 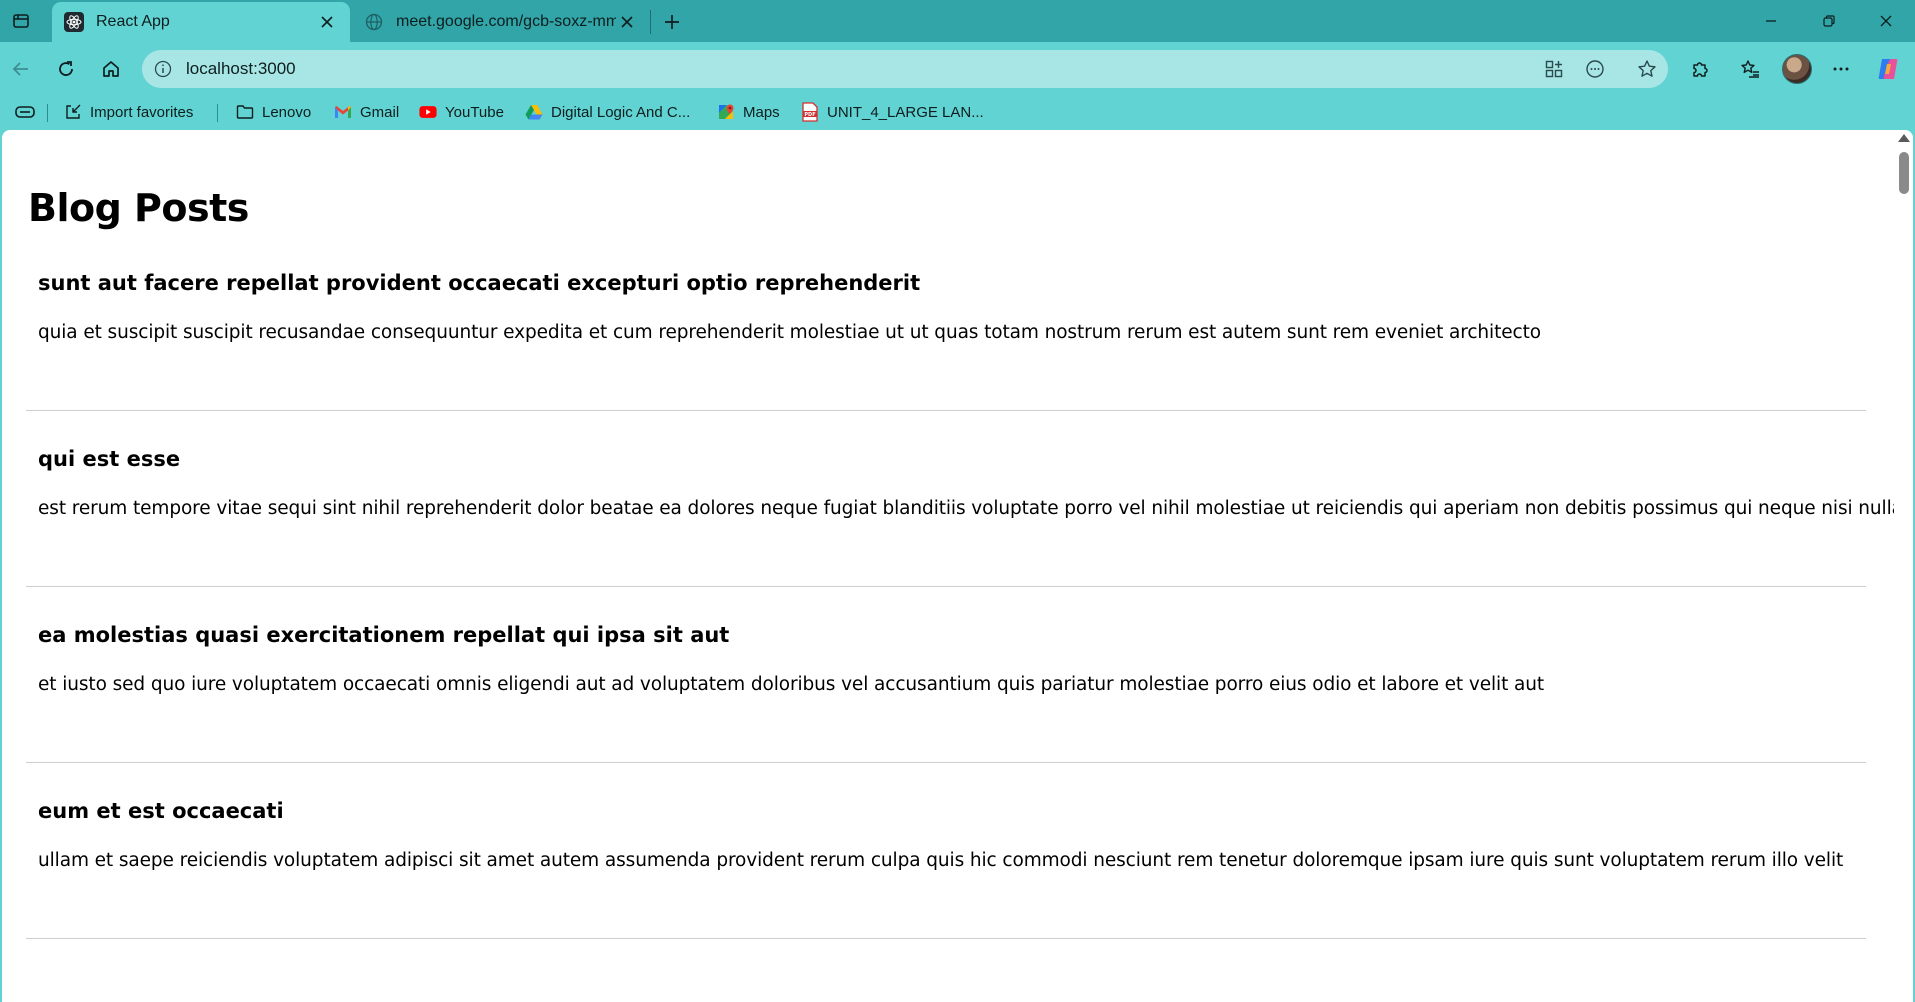 What do you see at coordinates (241, 68) in the screenshot?
I see `address-url: localhost:3000` at bounding box center [241, 68].